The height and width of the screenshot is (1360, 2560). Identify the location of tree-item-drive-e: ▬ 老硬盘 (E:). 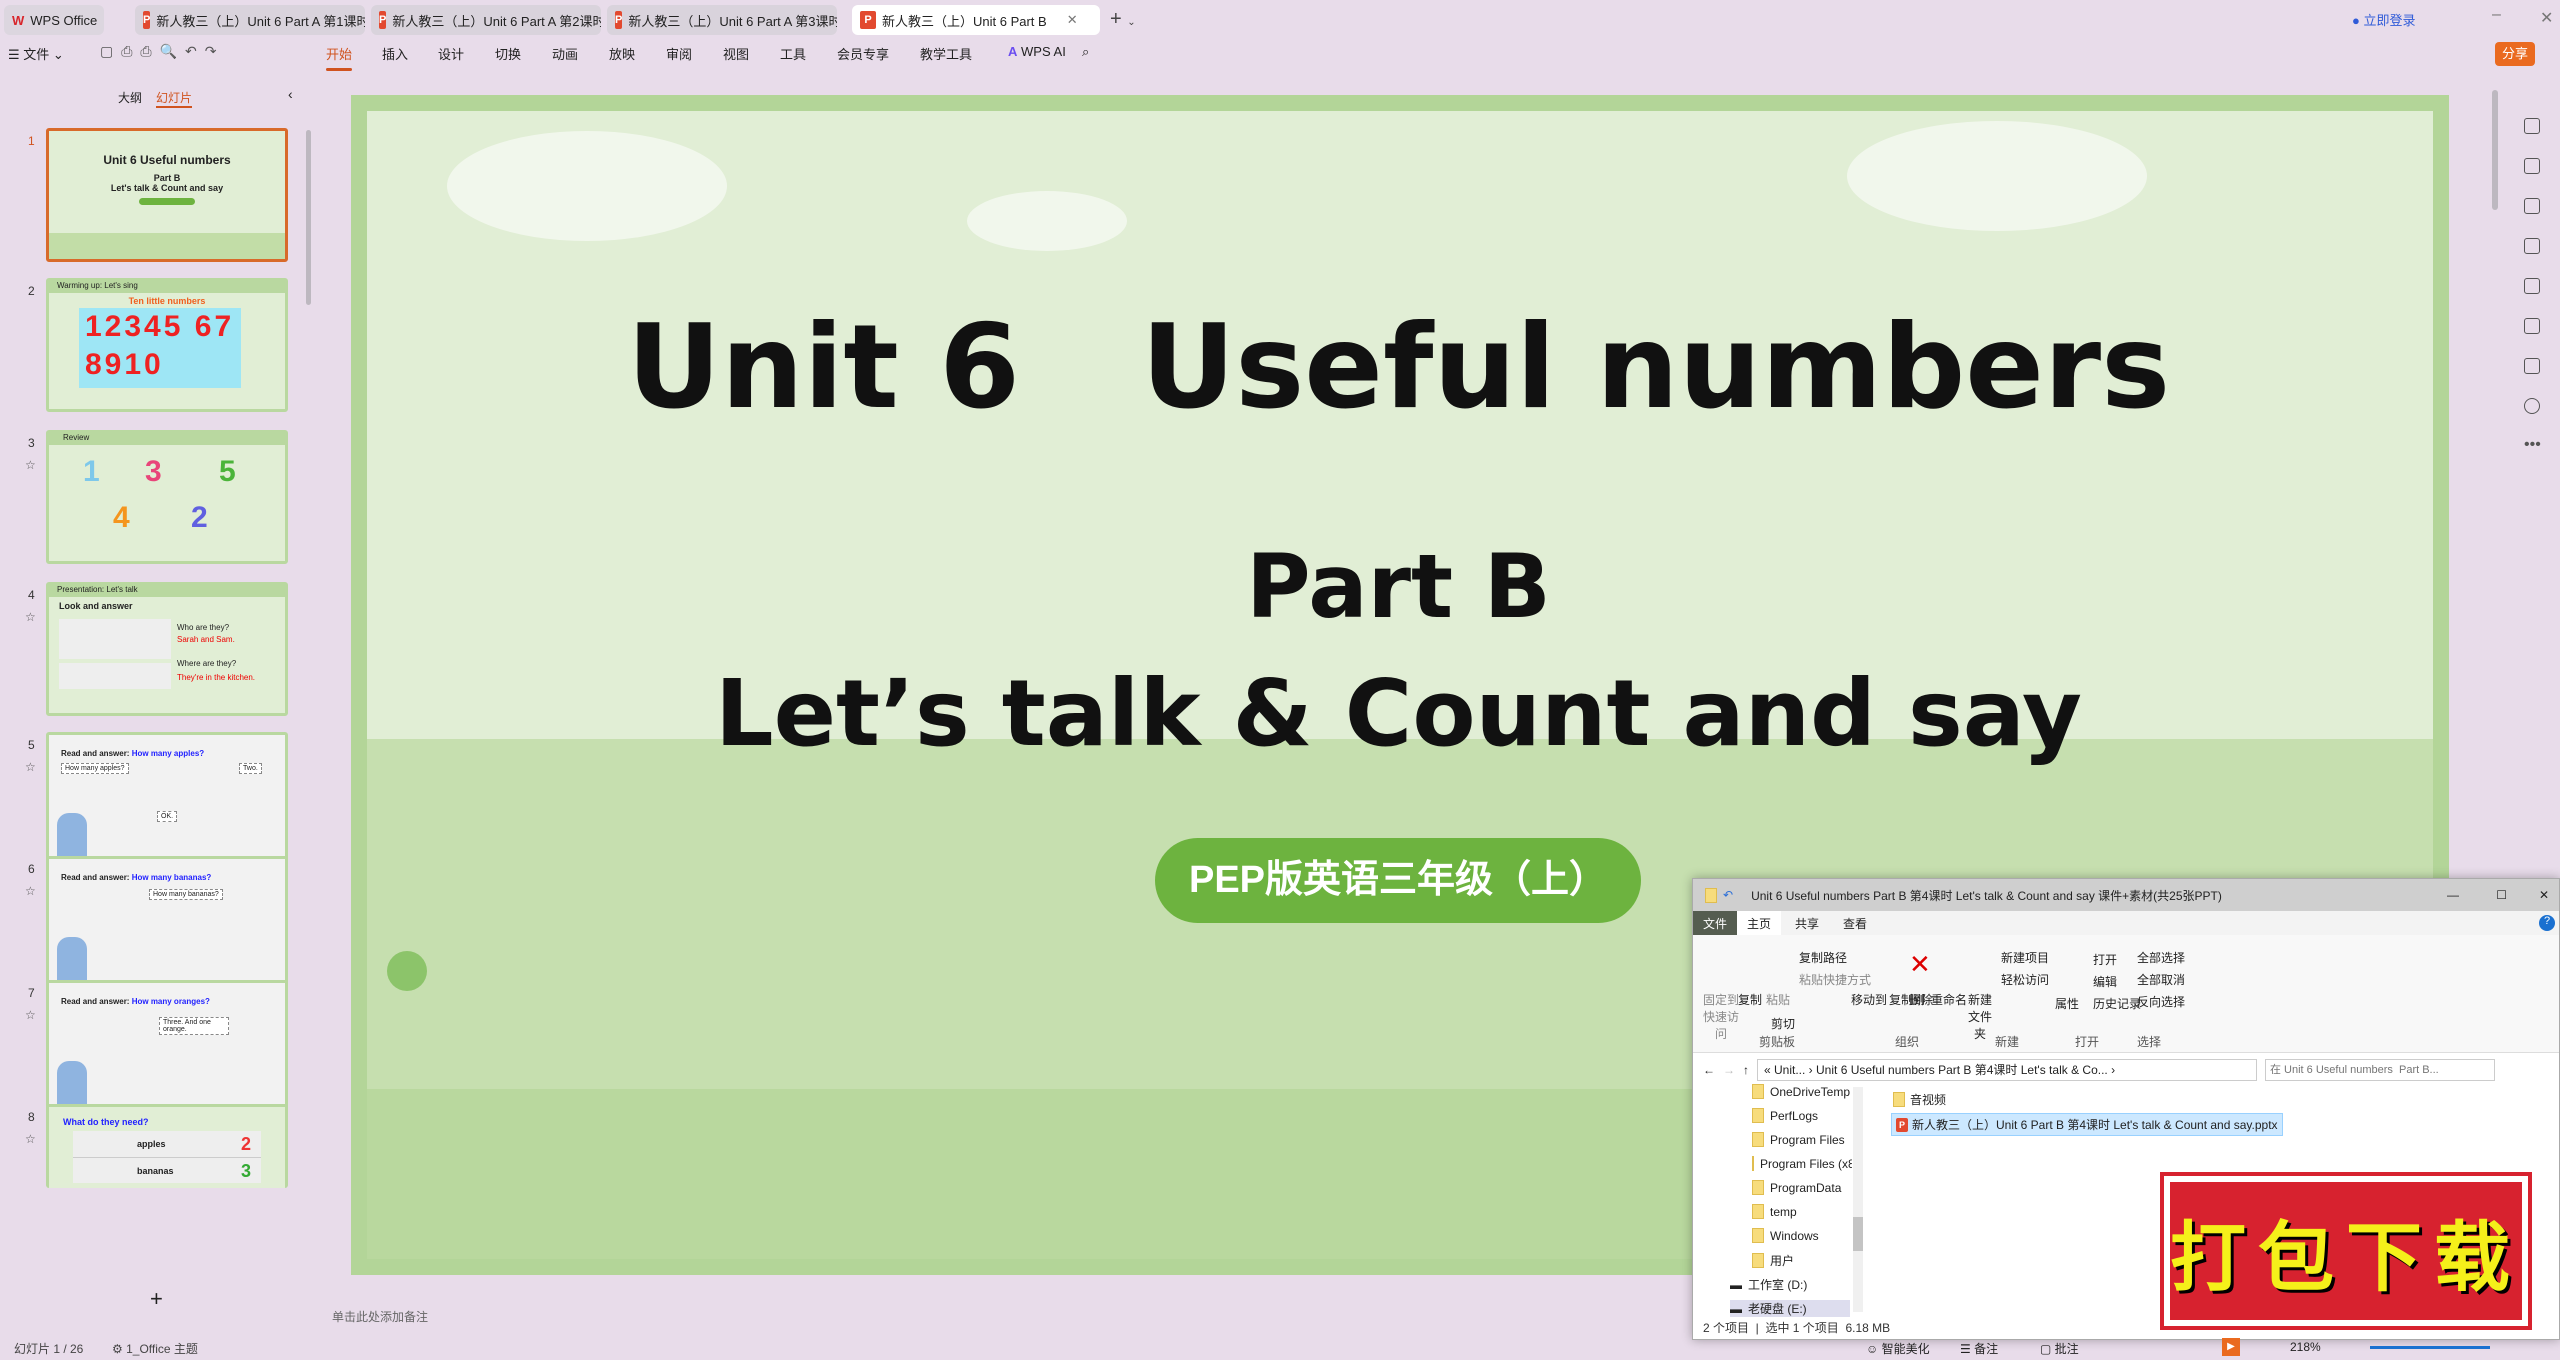
(1790, 1308).